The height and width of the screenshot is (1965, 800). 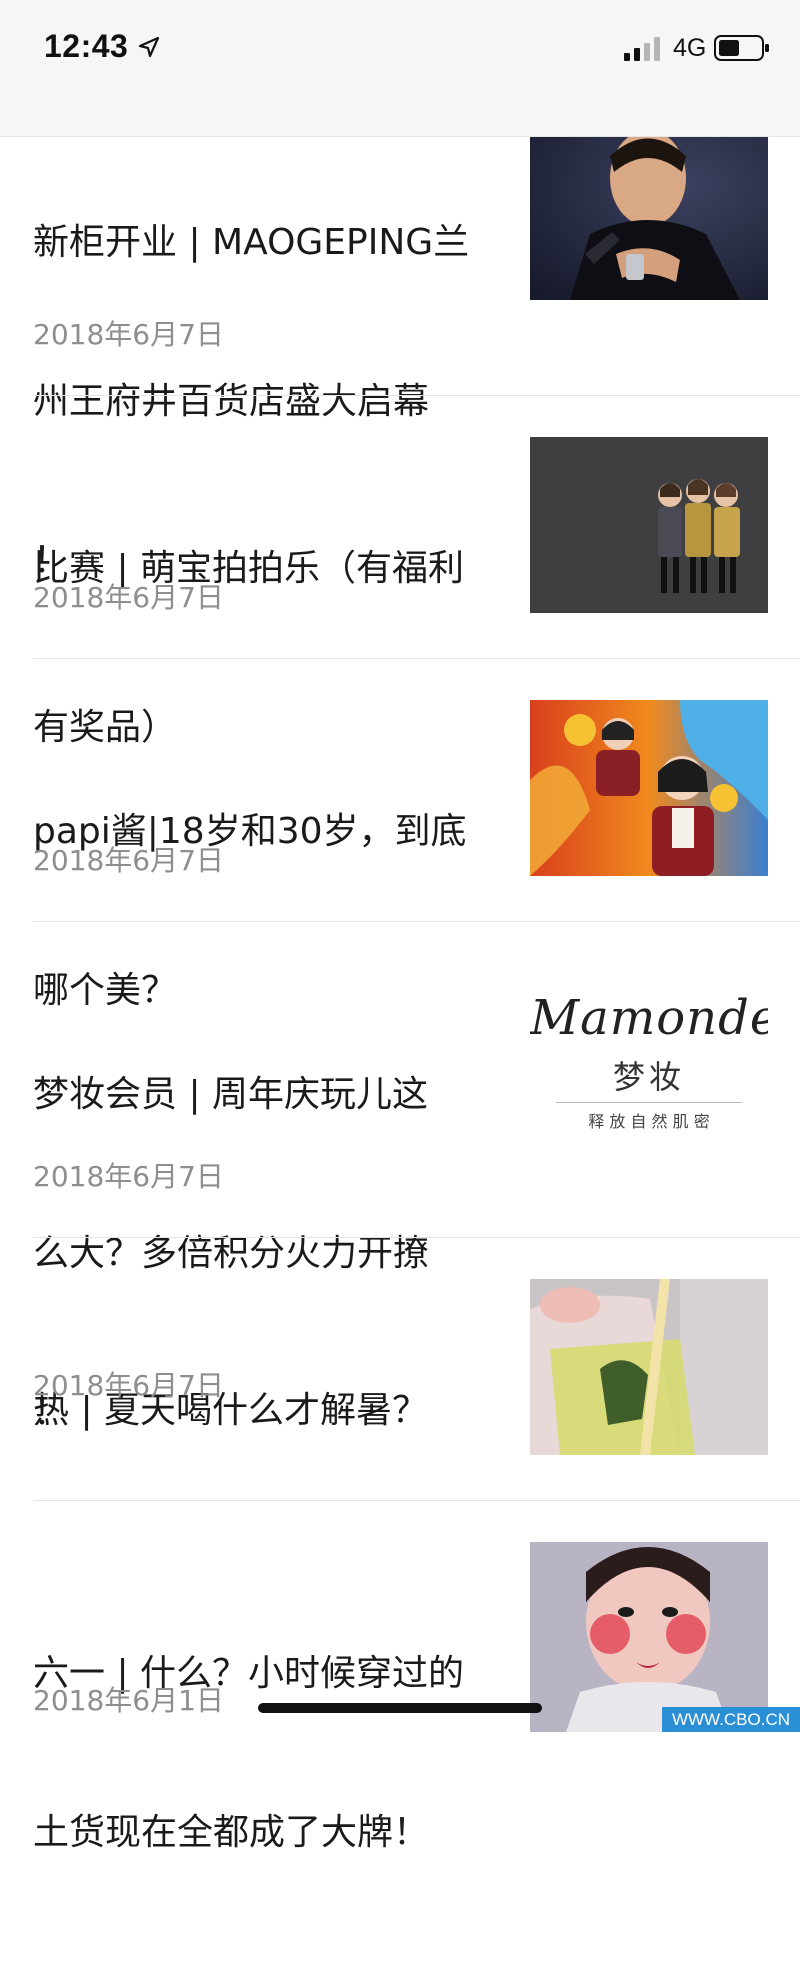 What do you see at coordinates (649, 1018) in the screenshot?
I see `brand-wordmark: Mamonde` at bounding box center [649, 1018].